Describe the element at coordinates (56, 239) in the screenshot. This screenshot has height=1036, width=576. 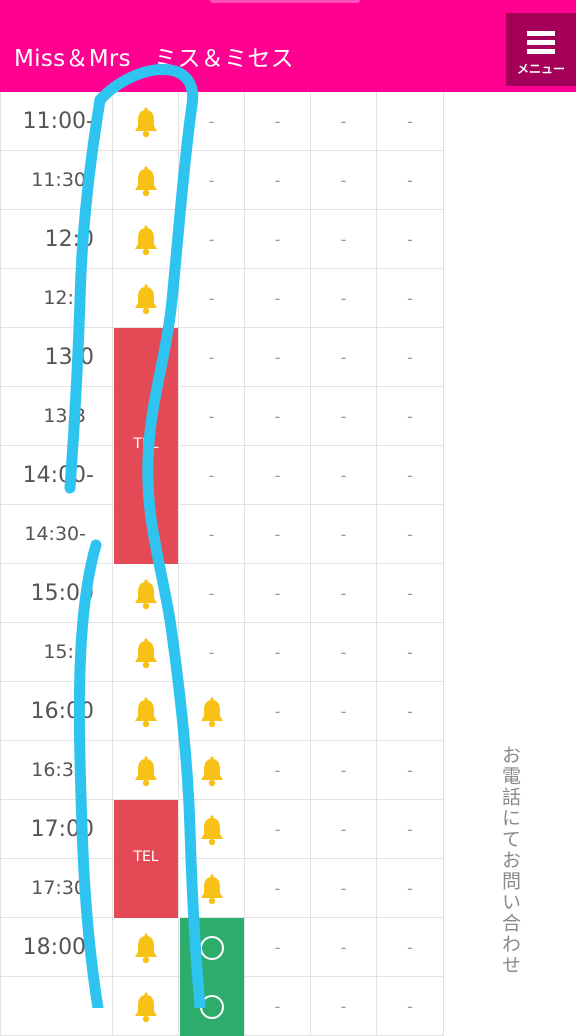
I see `time-slot-label: 12:0` at that location.